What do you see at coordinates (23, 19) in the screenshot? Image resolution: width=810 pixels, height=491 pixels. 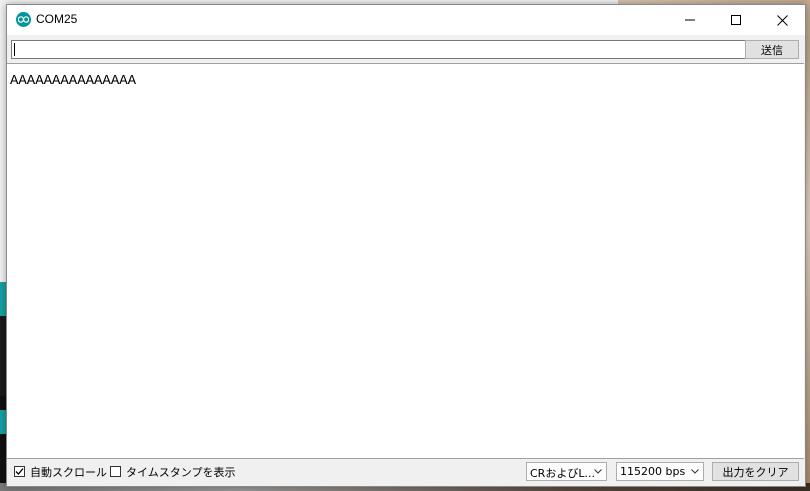 I see `arduino-infinity-icon` at bounding box center [23, 19].